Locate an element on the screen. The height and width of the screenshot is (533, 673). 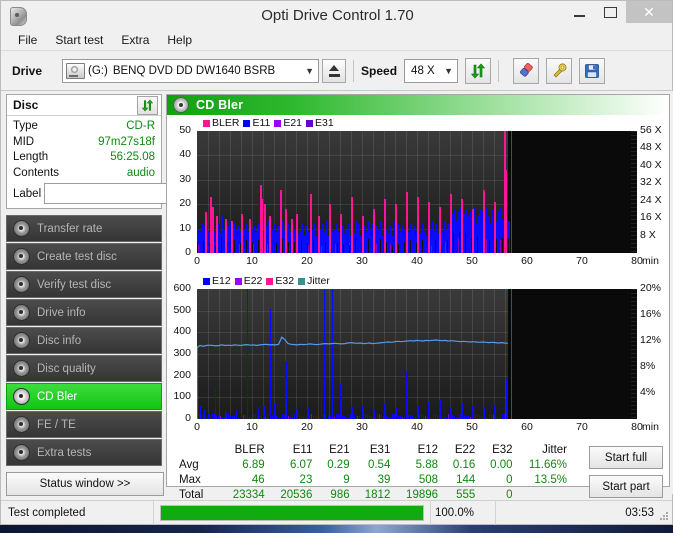
stats-cell: 508 is located at coordinates (428, 479).